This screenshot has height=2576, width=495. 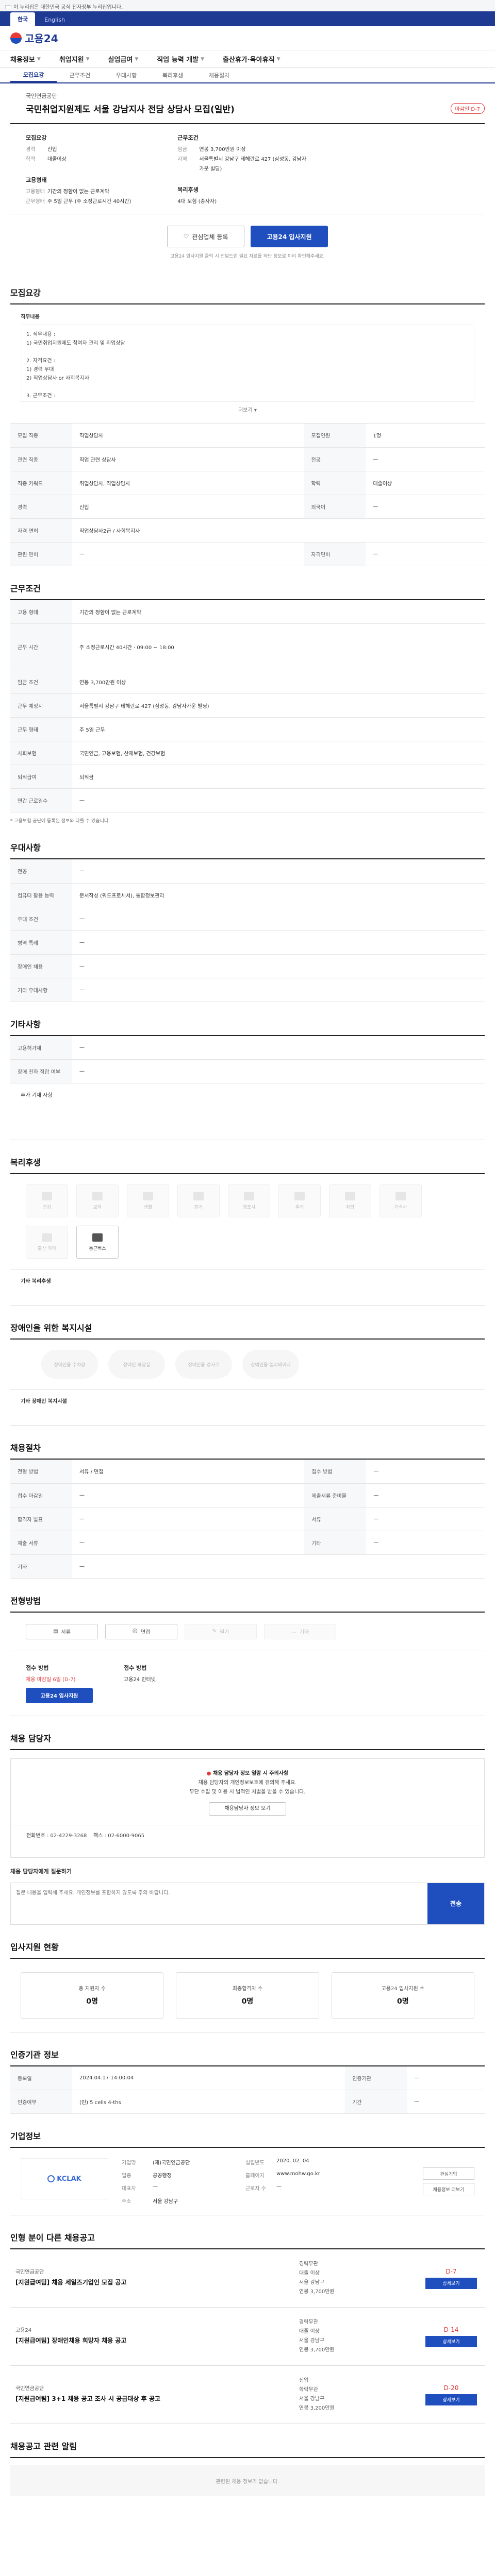 What do you see at coordinates (247, 1632) in the screenshot?
I see `selection-steps: ▤ 서류 ☺ 면접 ✎ 필기 … 기타` at bounding box center [247, 1632].